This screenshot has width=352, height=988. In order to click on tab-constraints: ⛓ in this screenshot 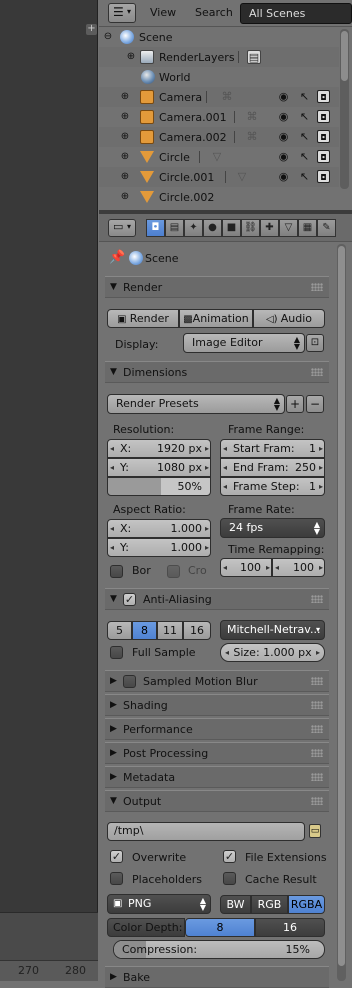, I will do `click(250, 228)`.